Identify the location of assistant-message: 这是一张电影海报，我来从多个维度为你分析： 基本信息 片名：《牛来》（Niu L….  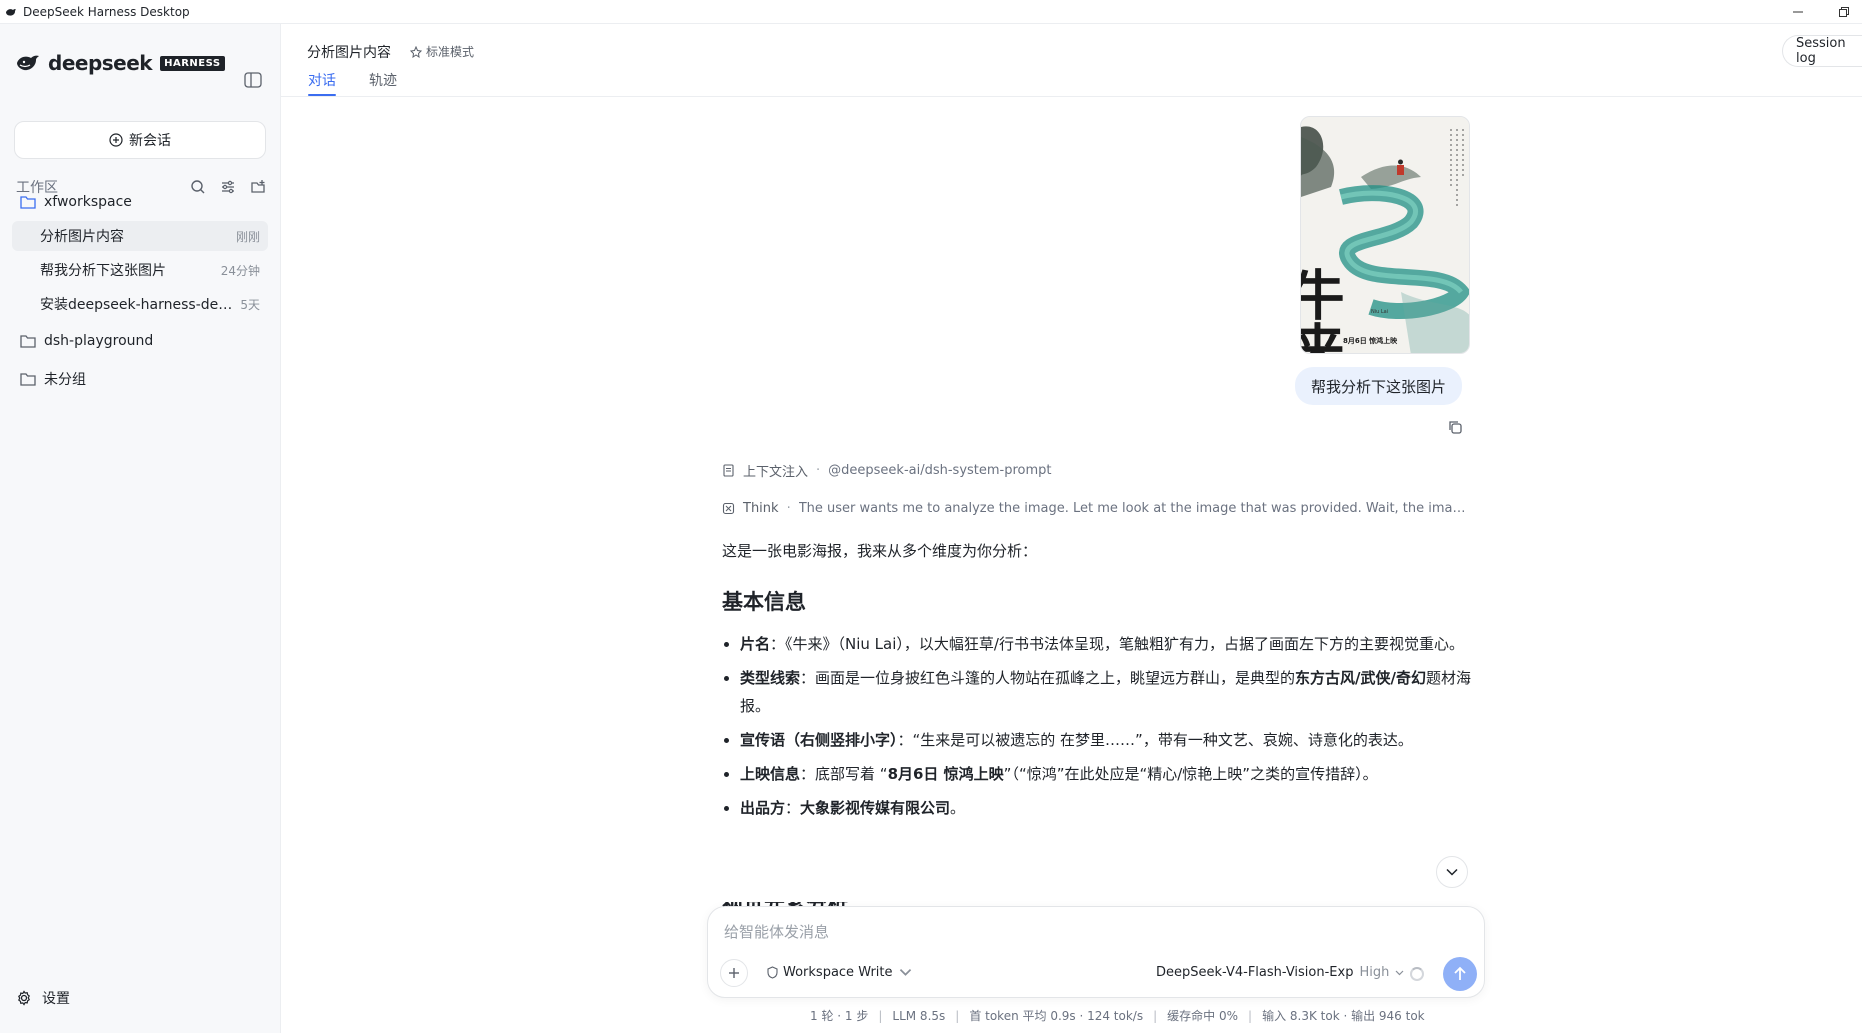
(1097, 727).